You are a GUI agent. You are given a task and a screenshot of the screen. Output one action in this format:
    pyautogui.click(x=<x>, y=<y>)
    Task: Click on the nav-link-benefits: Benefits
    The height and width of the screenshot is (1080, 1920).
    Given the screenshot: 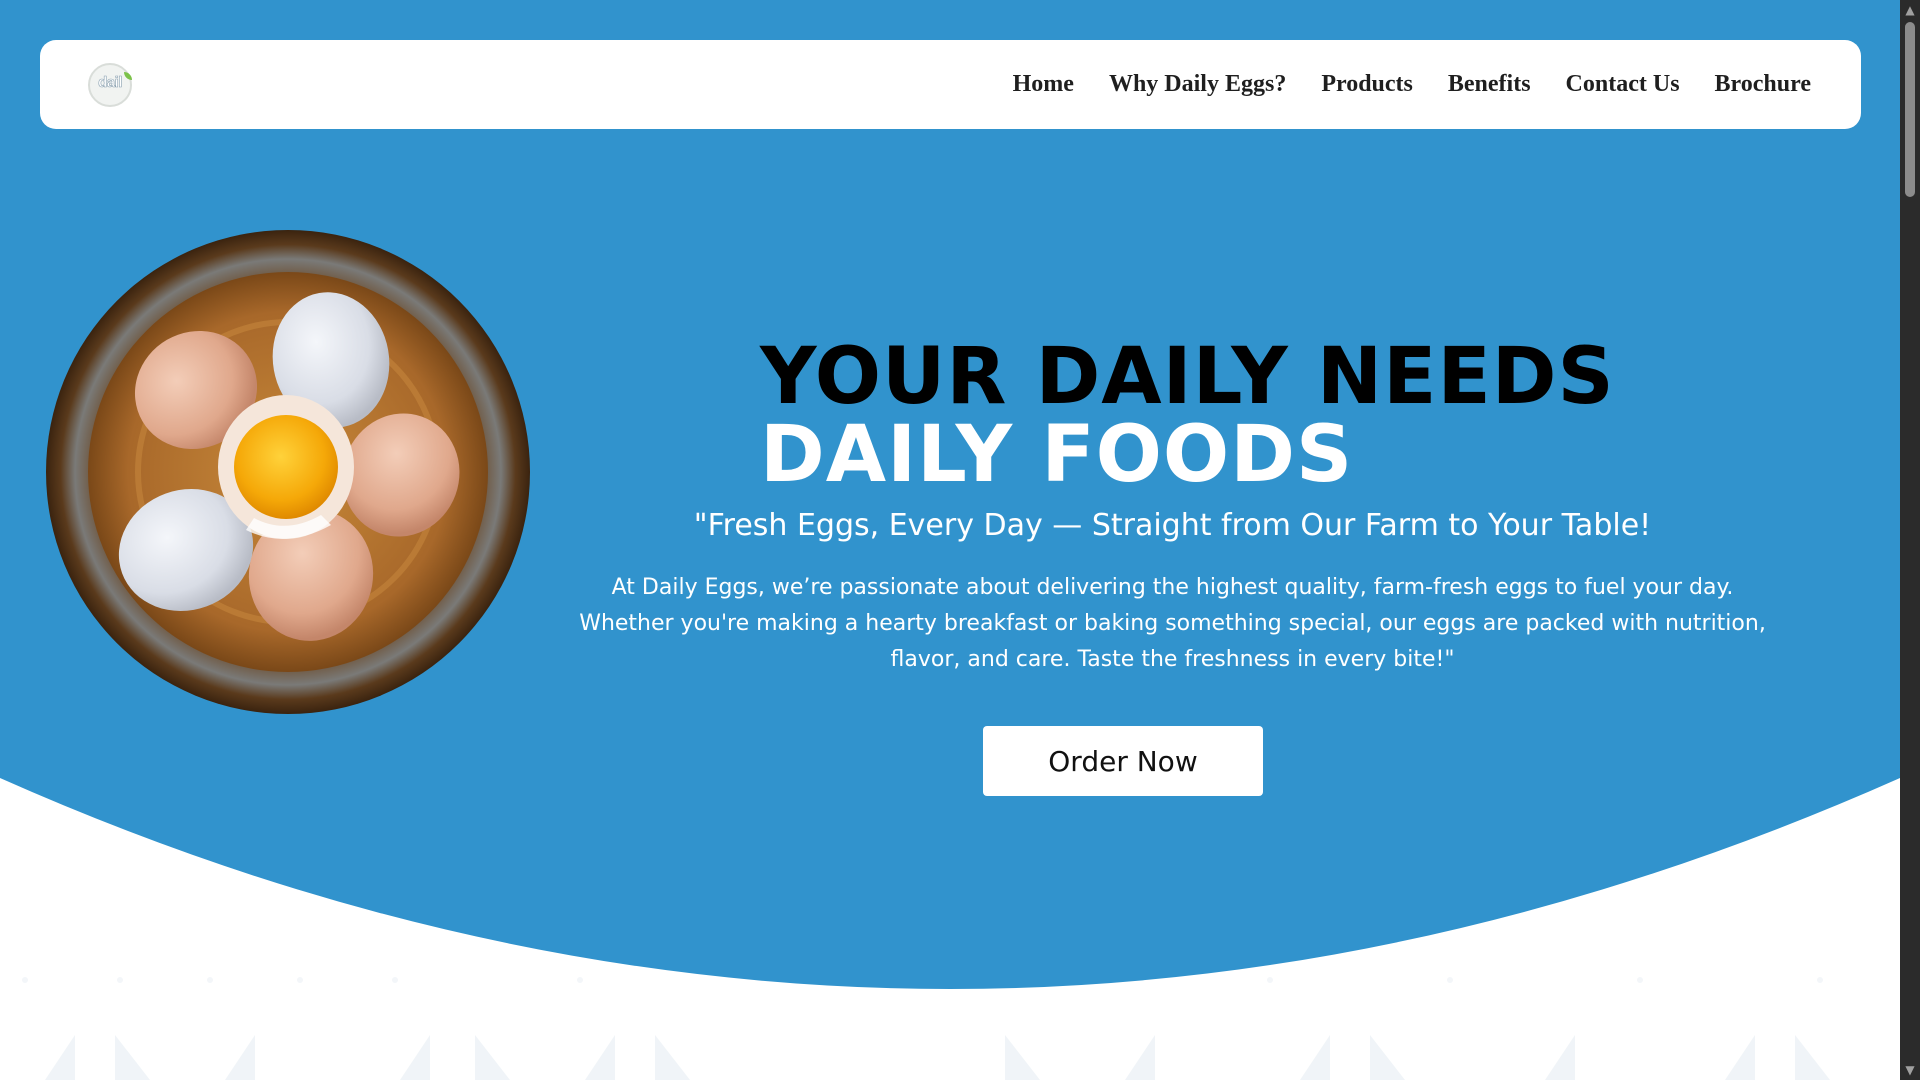 What is the action you would take?
    pyautogui.click(x=1489, y=84)
    